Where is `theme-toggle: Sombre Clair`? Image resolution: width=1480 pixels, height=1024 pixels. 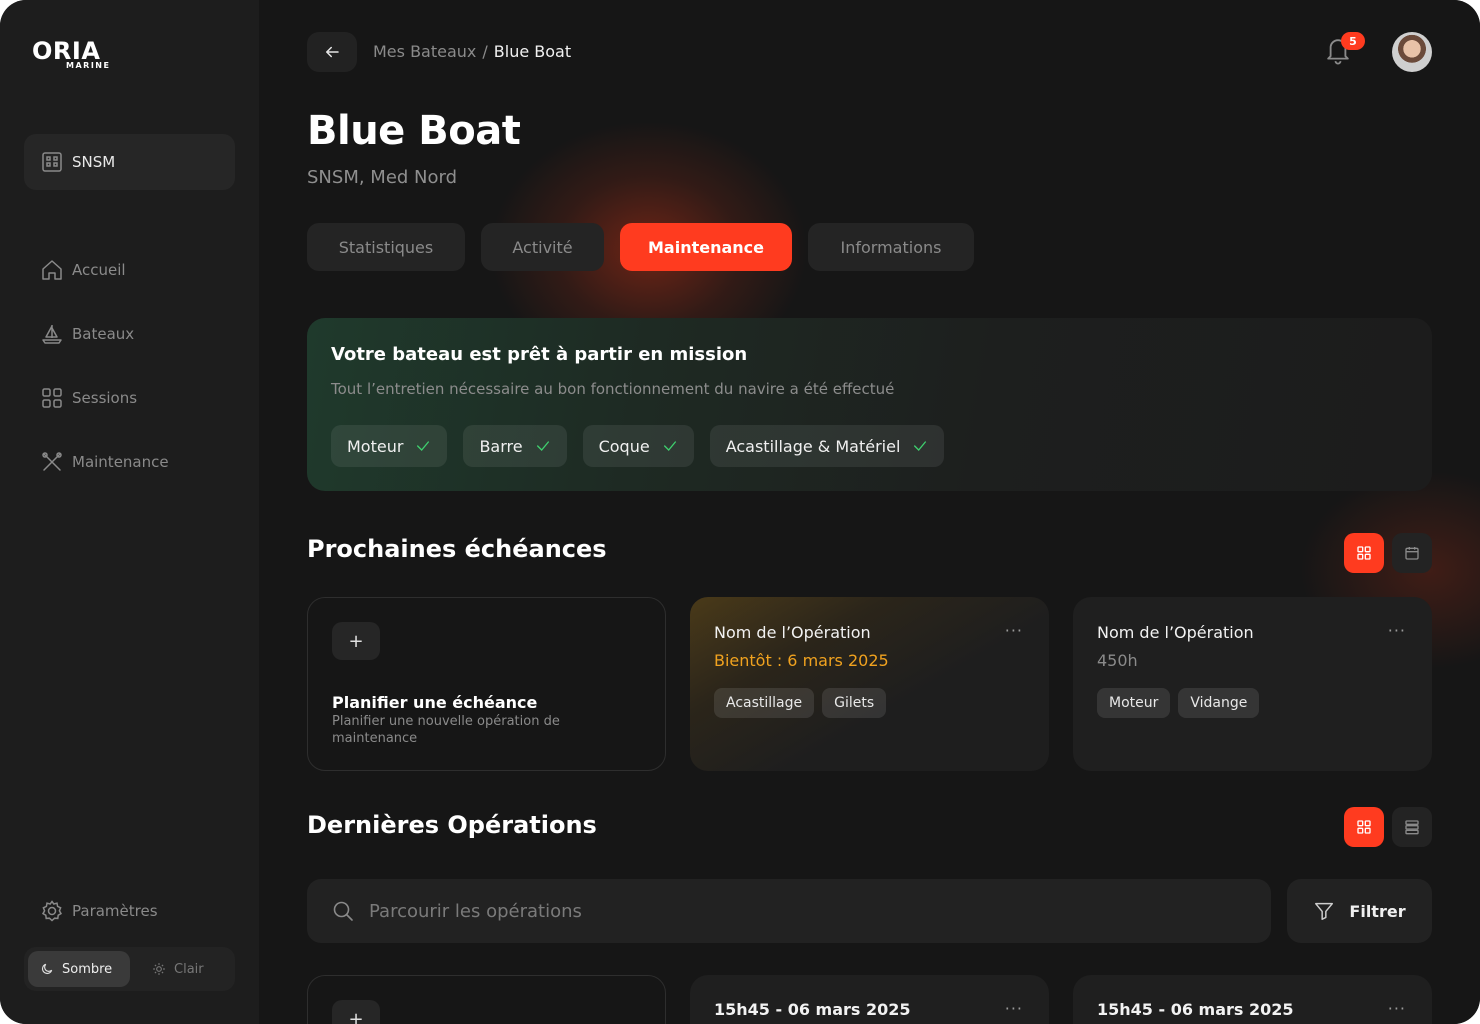 theme-toggle: Sombre Clair is located at coordinates (129, 969).